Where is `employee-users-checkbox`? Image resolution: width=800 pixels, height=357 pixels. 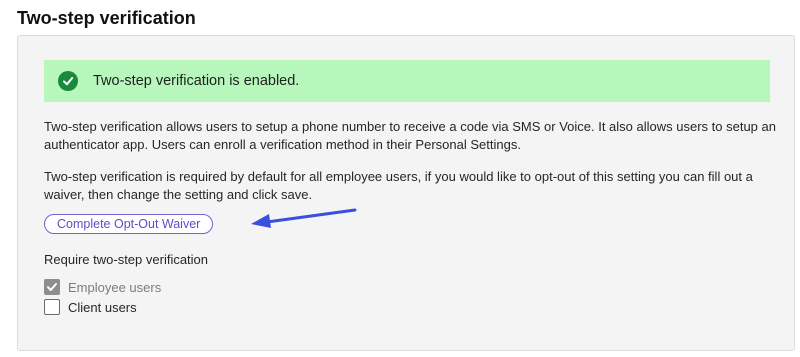 employee-users-checkbox is located at coordinates (52, 287).